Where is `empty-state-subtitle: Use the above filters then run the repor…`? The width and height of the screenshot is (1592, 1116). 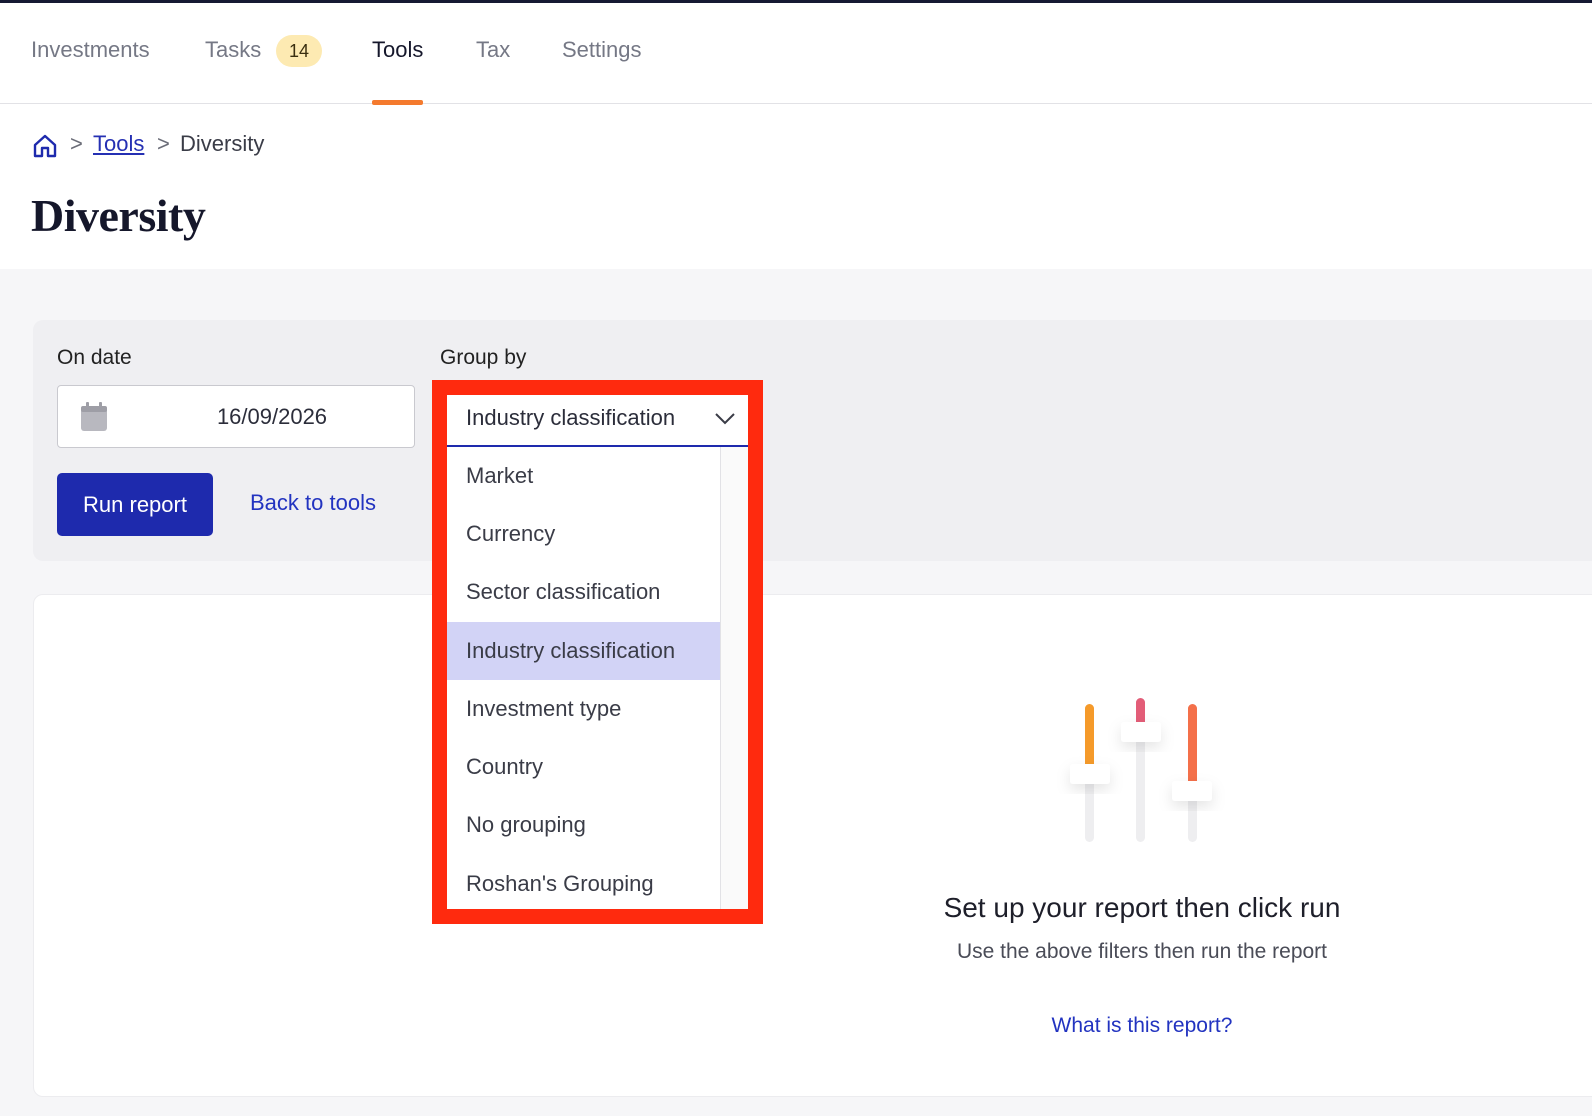 empty-state-subtitle: Use the above filters then run the repor… is located at coordinates (1142, 951).